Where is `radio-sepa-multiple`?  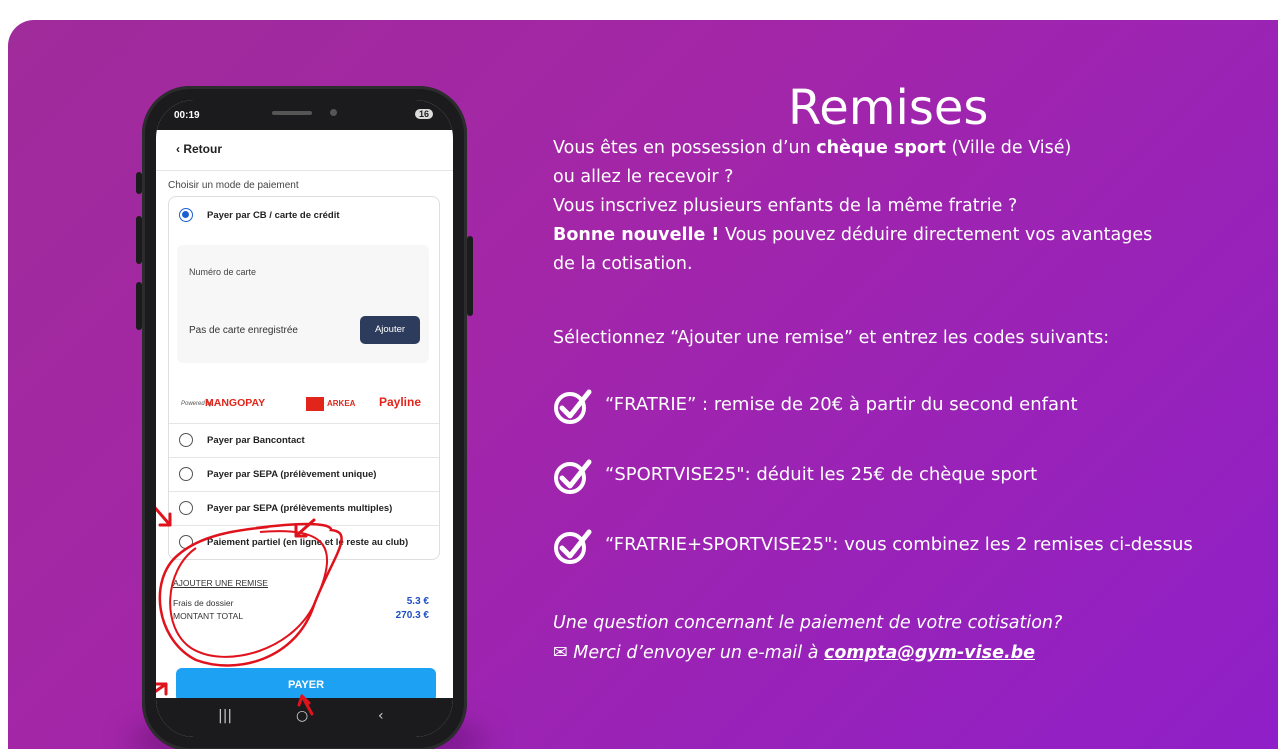 radio-sepa-multiple is located at coordinates (186, 508).